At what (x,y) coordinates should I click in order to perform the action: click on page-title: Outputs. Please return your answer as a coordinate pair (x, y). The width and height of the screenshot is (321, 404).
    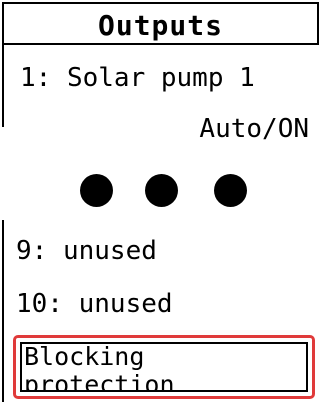
    Looking at the image, I should click on (160, 25).